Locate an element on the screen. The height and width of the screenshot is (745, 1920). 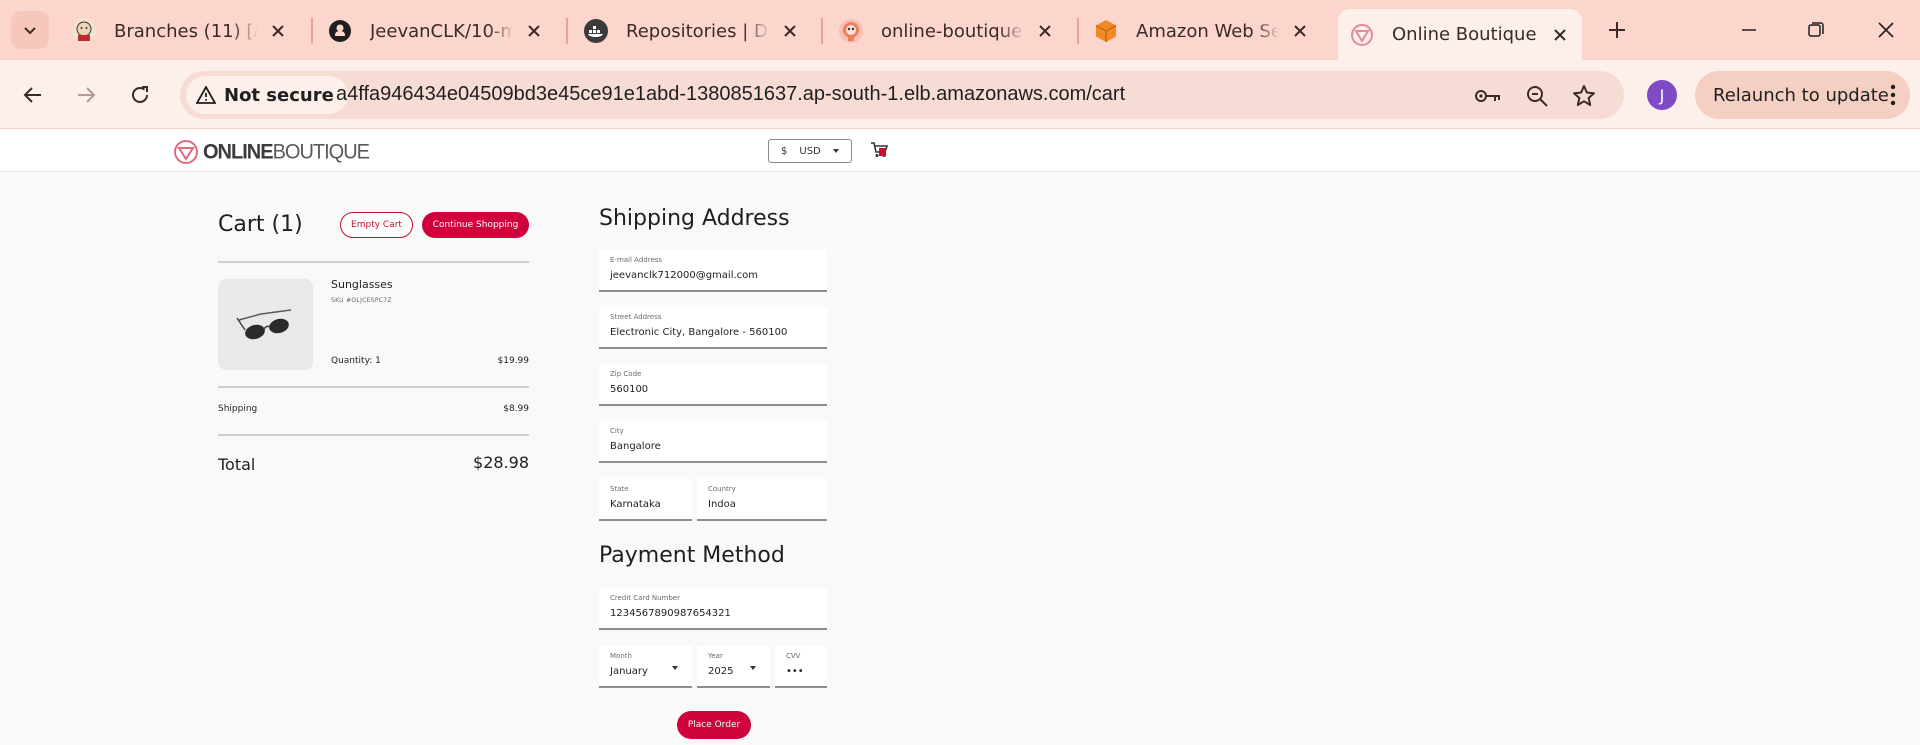
continue-shopping-button: Continue Shopping is located at coordinates (475, 225).